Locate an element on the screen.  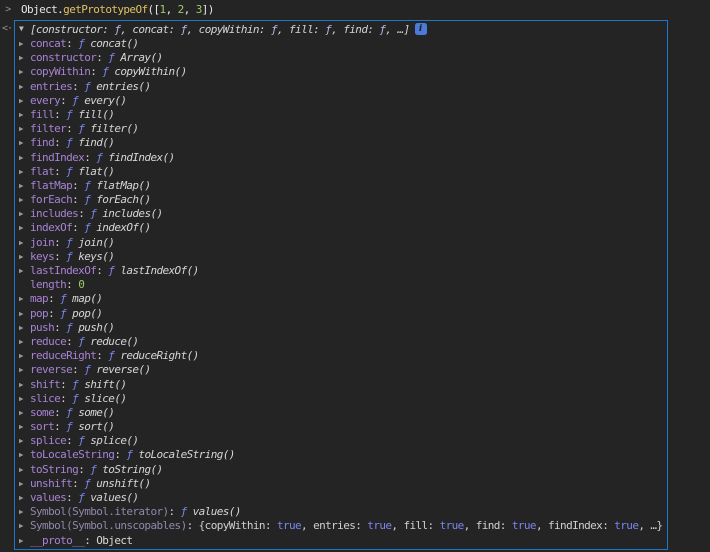
property-row: ▶ toString: ƒ toString() is located at coordinates (341, 470).